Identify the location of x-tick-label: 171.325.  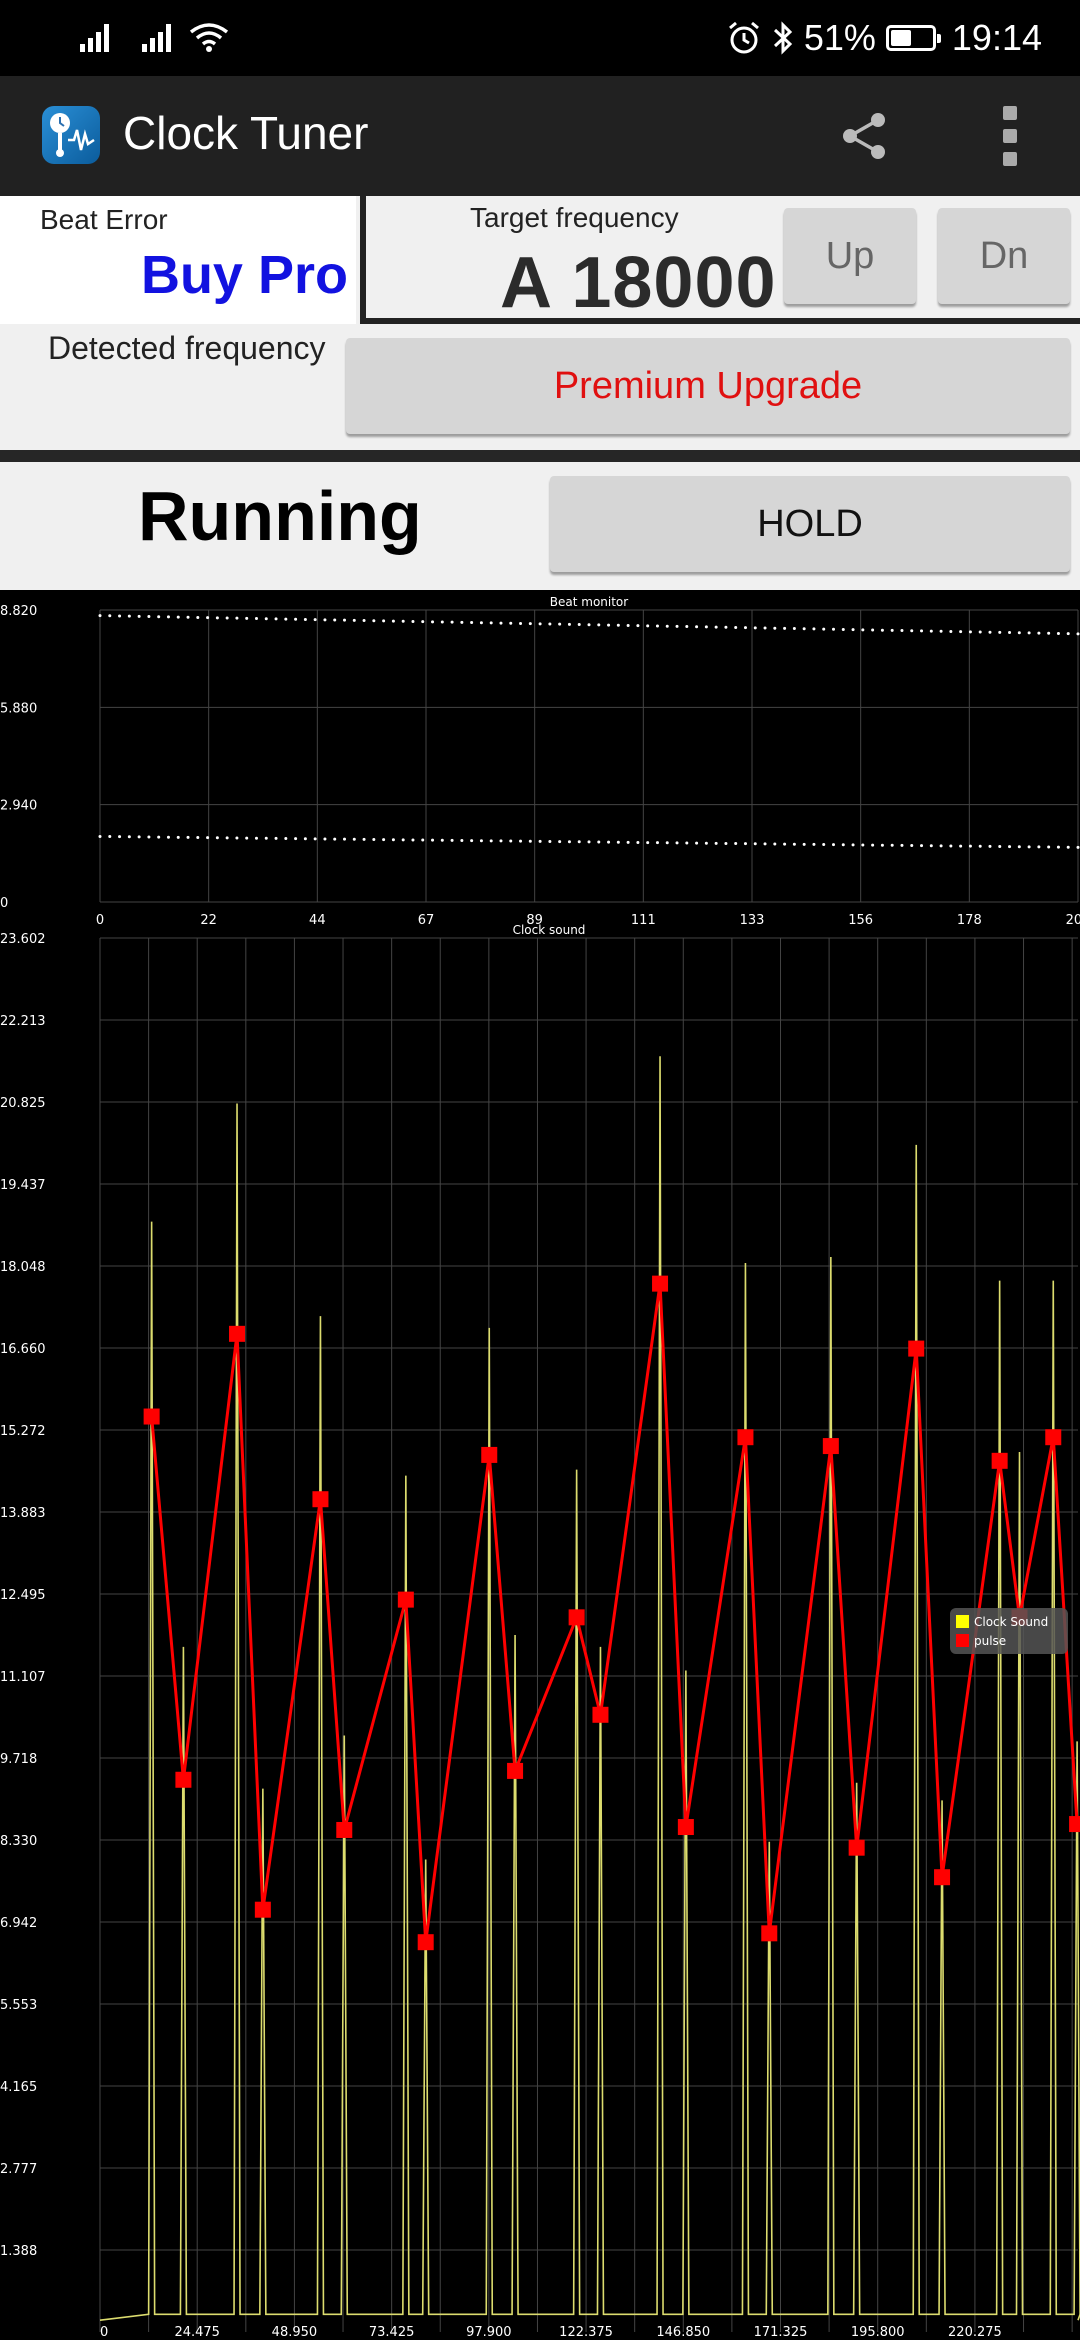
(781, 2332).